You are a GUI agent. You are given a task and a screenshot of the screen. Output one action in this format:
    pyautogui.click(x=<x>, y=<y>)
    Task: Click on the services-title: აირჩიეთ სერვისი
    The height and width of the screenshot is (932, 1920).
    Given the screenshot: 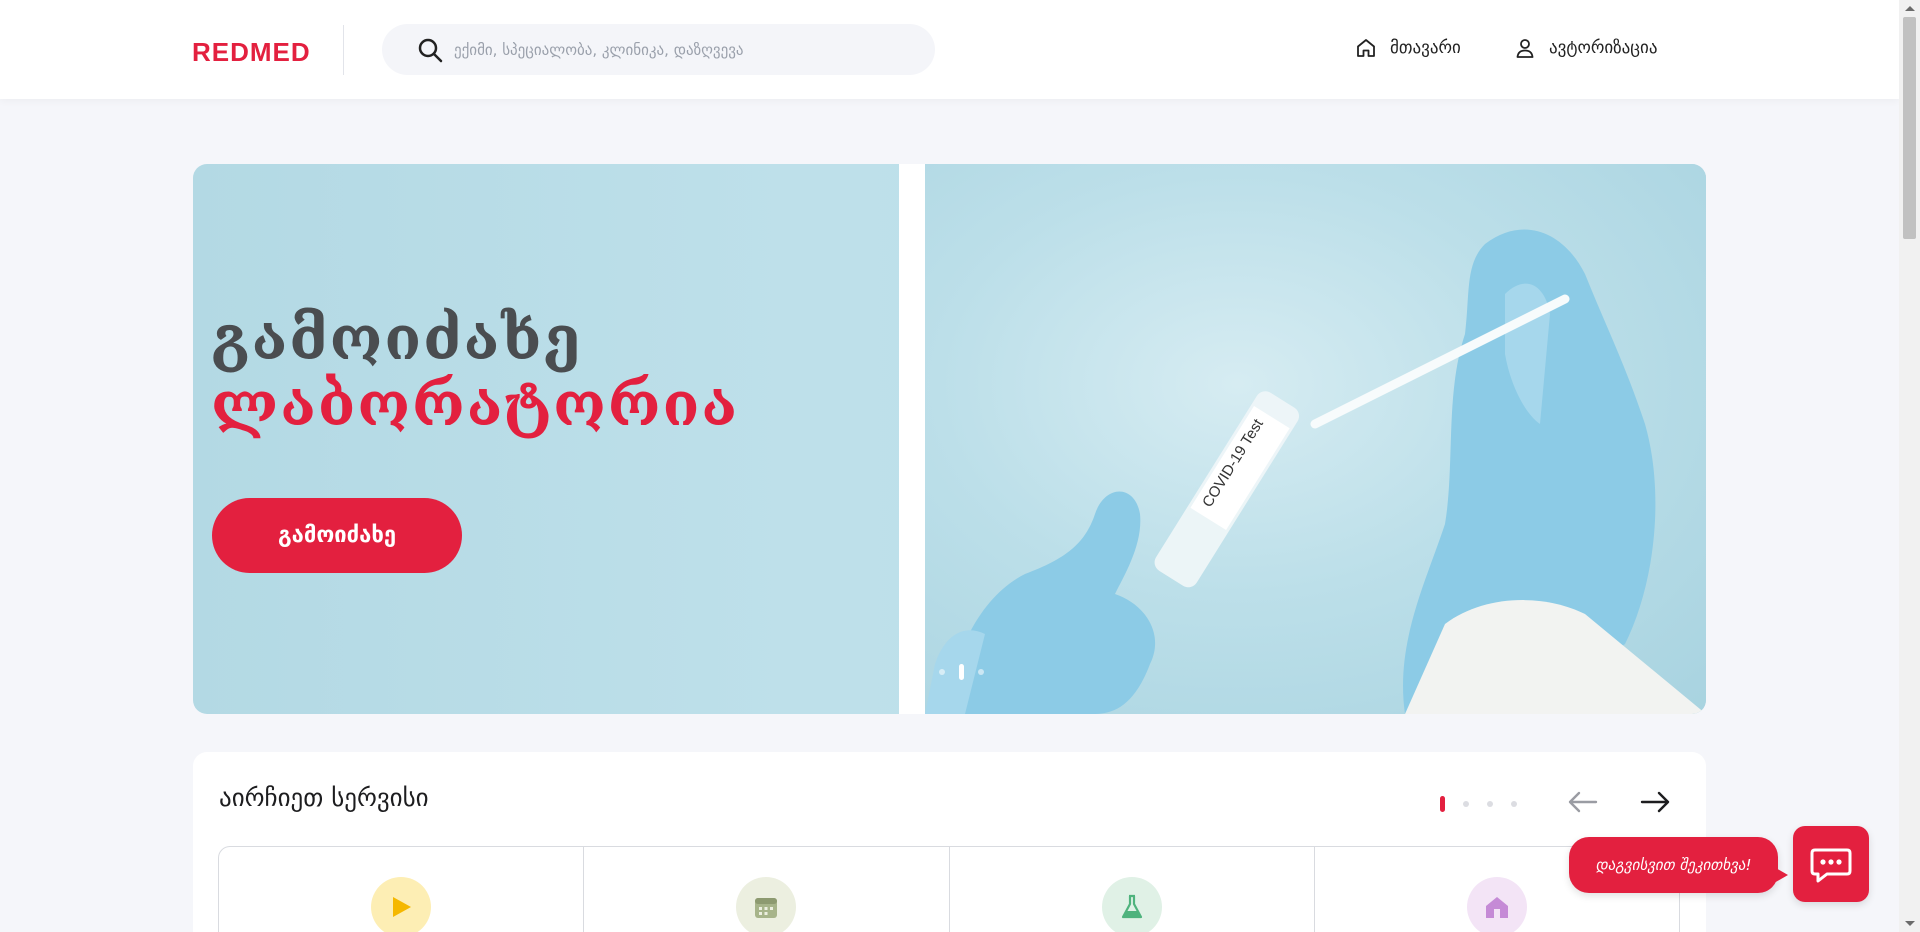 What is the action you would take?
    pyautogui.click(x=324, y=797)
    